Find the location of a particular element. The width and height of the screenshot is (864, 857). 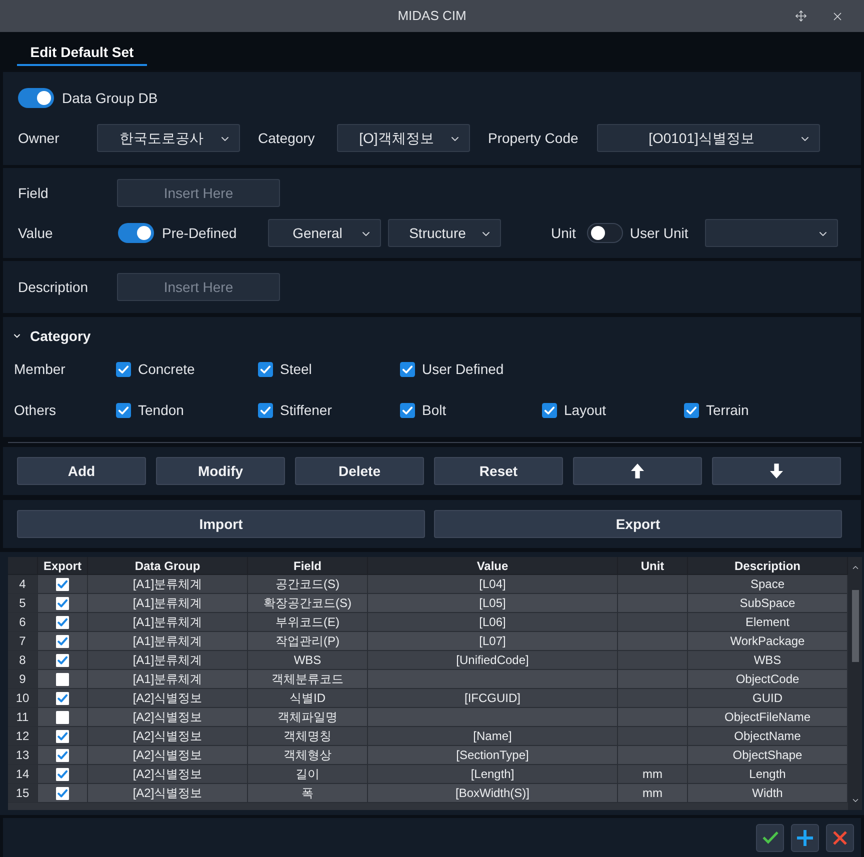

table-cell: 공간코드(S) is located at coordinates (308, 584).